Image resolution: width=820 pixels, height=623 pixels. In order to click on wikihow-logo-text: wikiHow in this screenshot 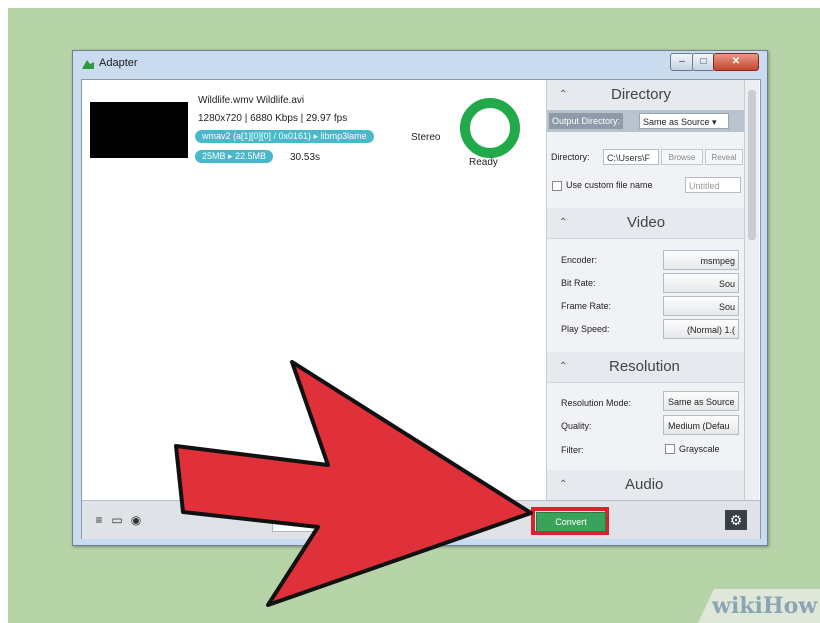, I will do `click(765, 606)`.